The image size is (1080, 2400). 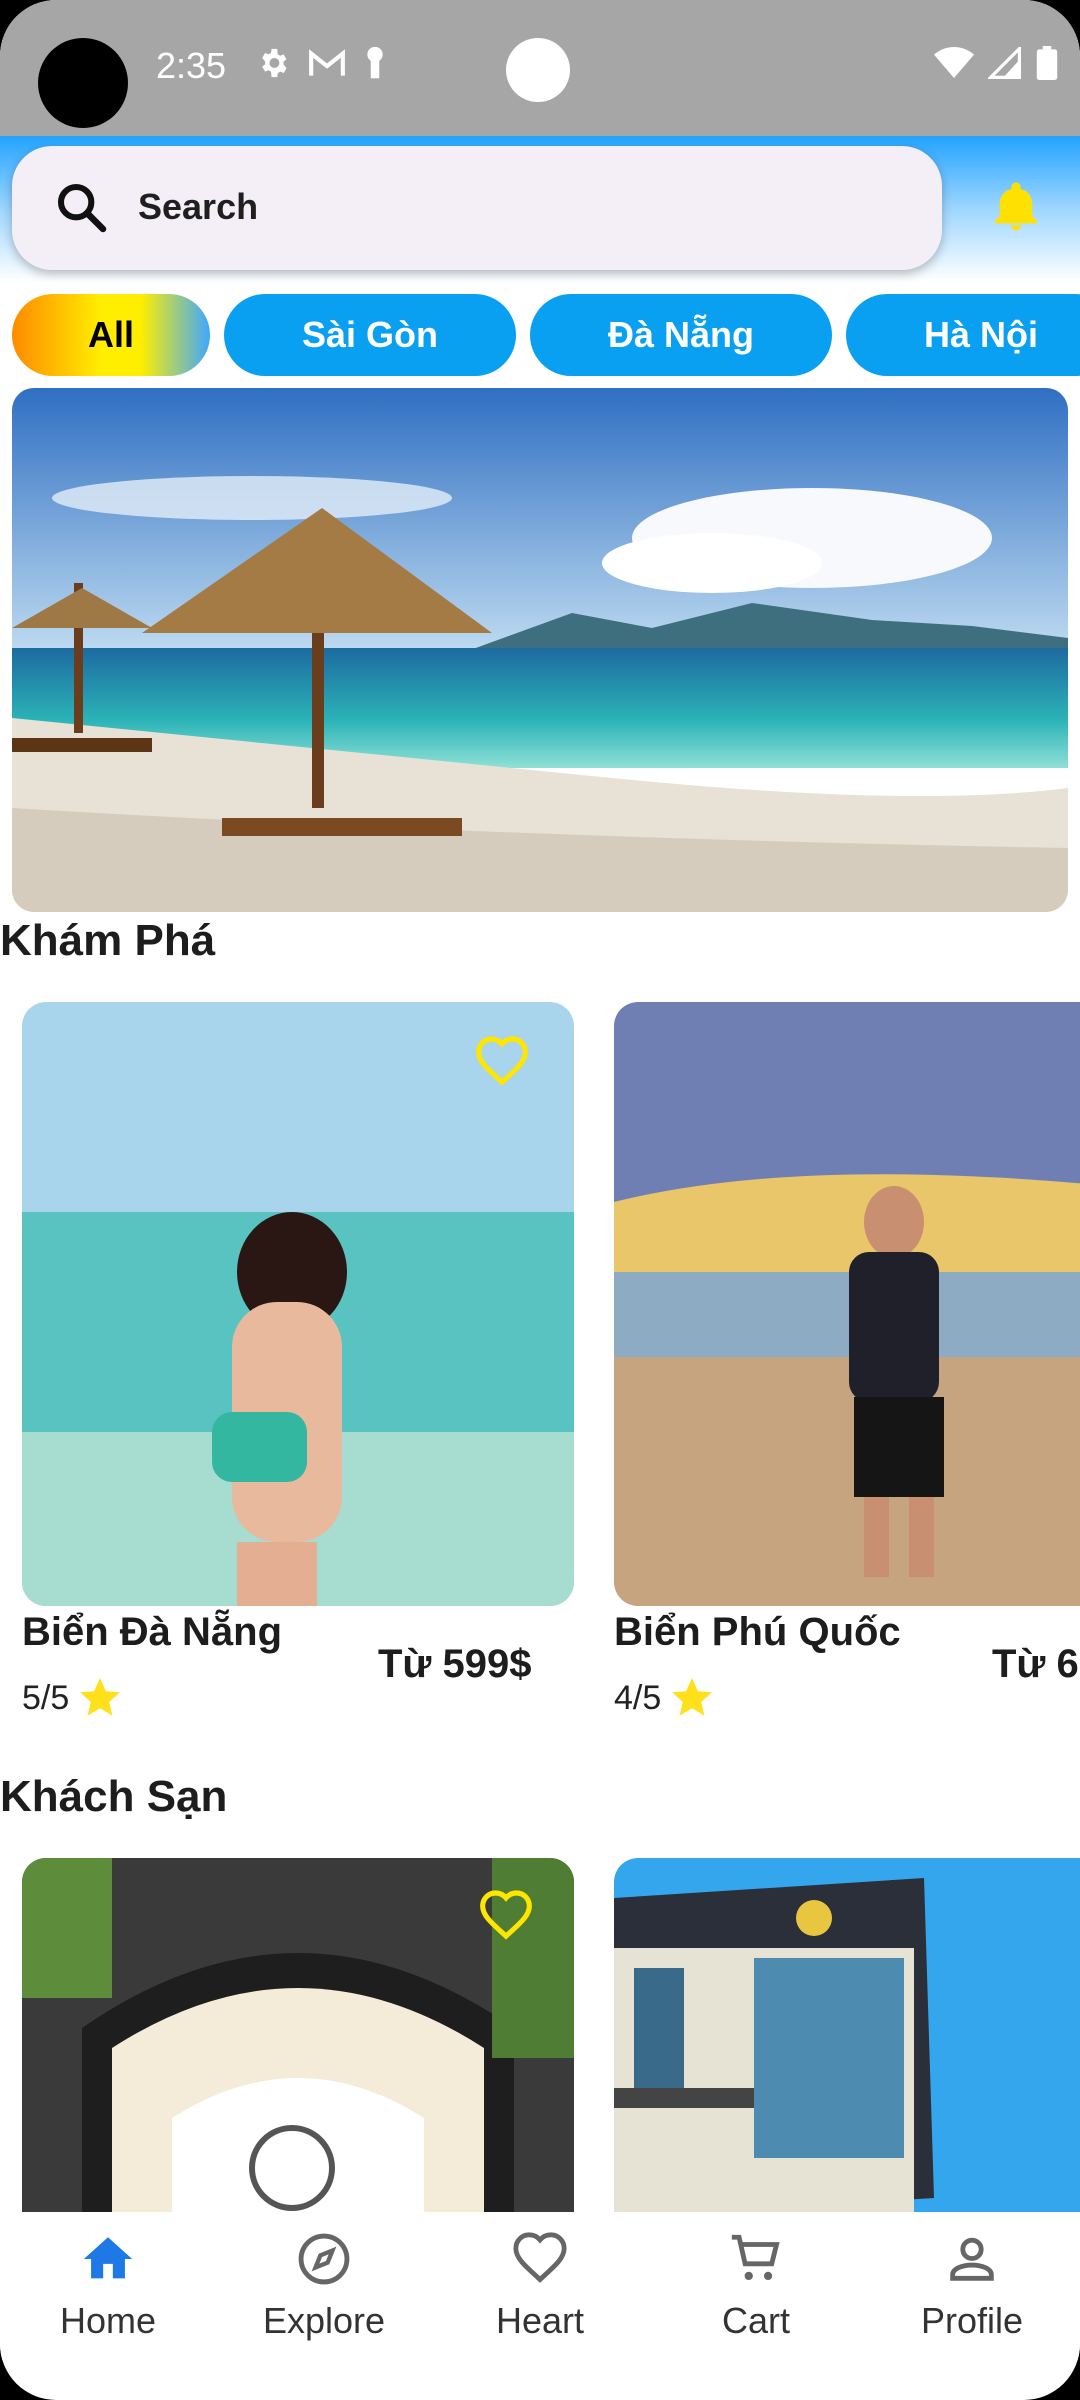 What do you see at coordinates (108, 940) in the screenshot?
I see `section-title-explore: Khám Phá` at bounding box center [108, 940].